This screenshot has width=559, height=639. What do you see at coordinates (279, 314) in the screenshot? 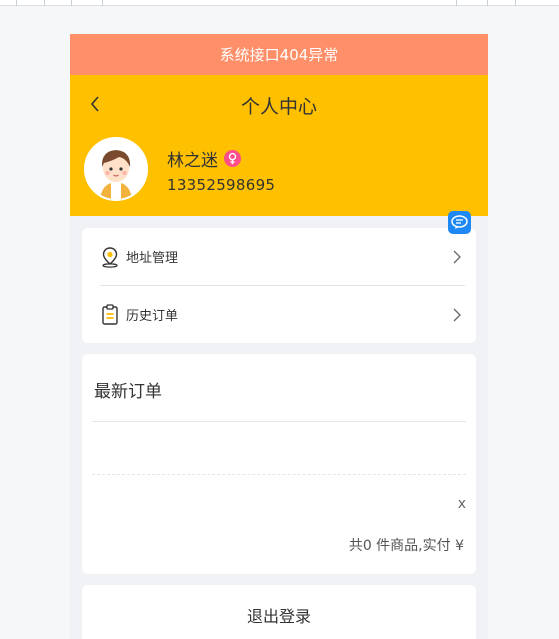
I see `menu-item-order-history: 历史订单` at bounding box center [279, 314].